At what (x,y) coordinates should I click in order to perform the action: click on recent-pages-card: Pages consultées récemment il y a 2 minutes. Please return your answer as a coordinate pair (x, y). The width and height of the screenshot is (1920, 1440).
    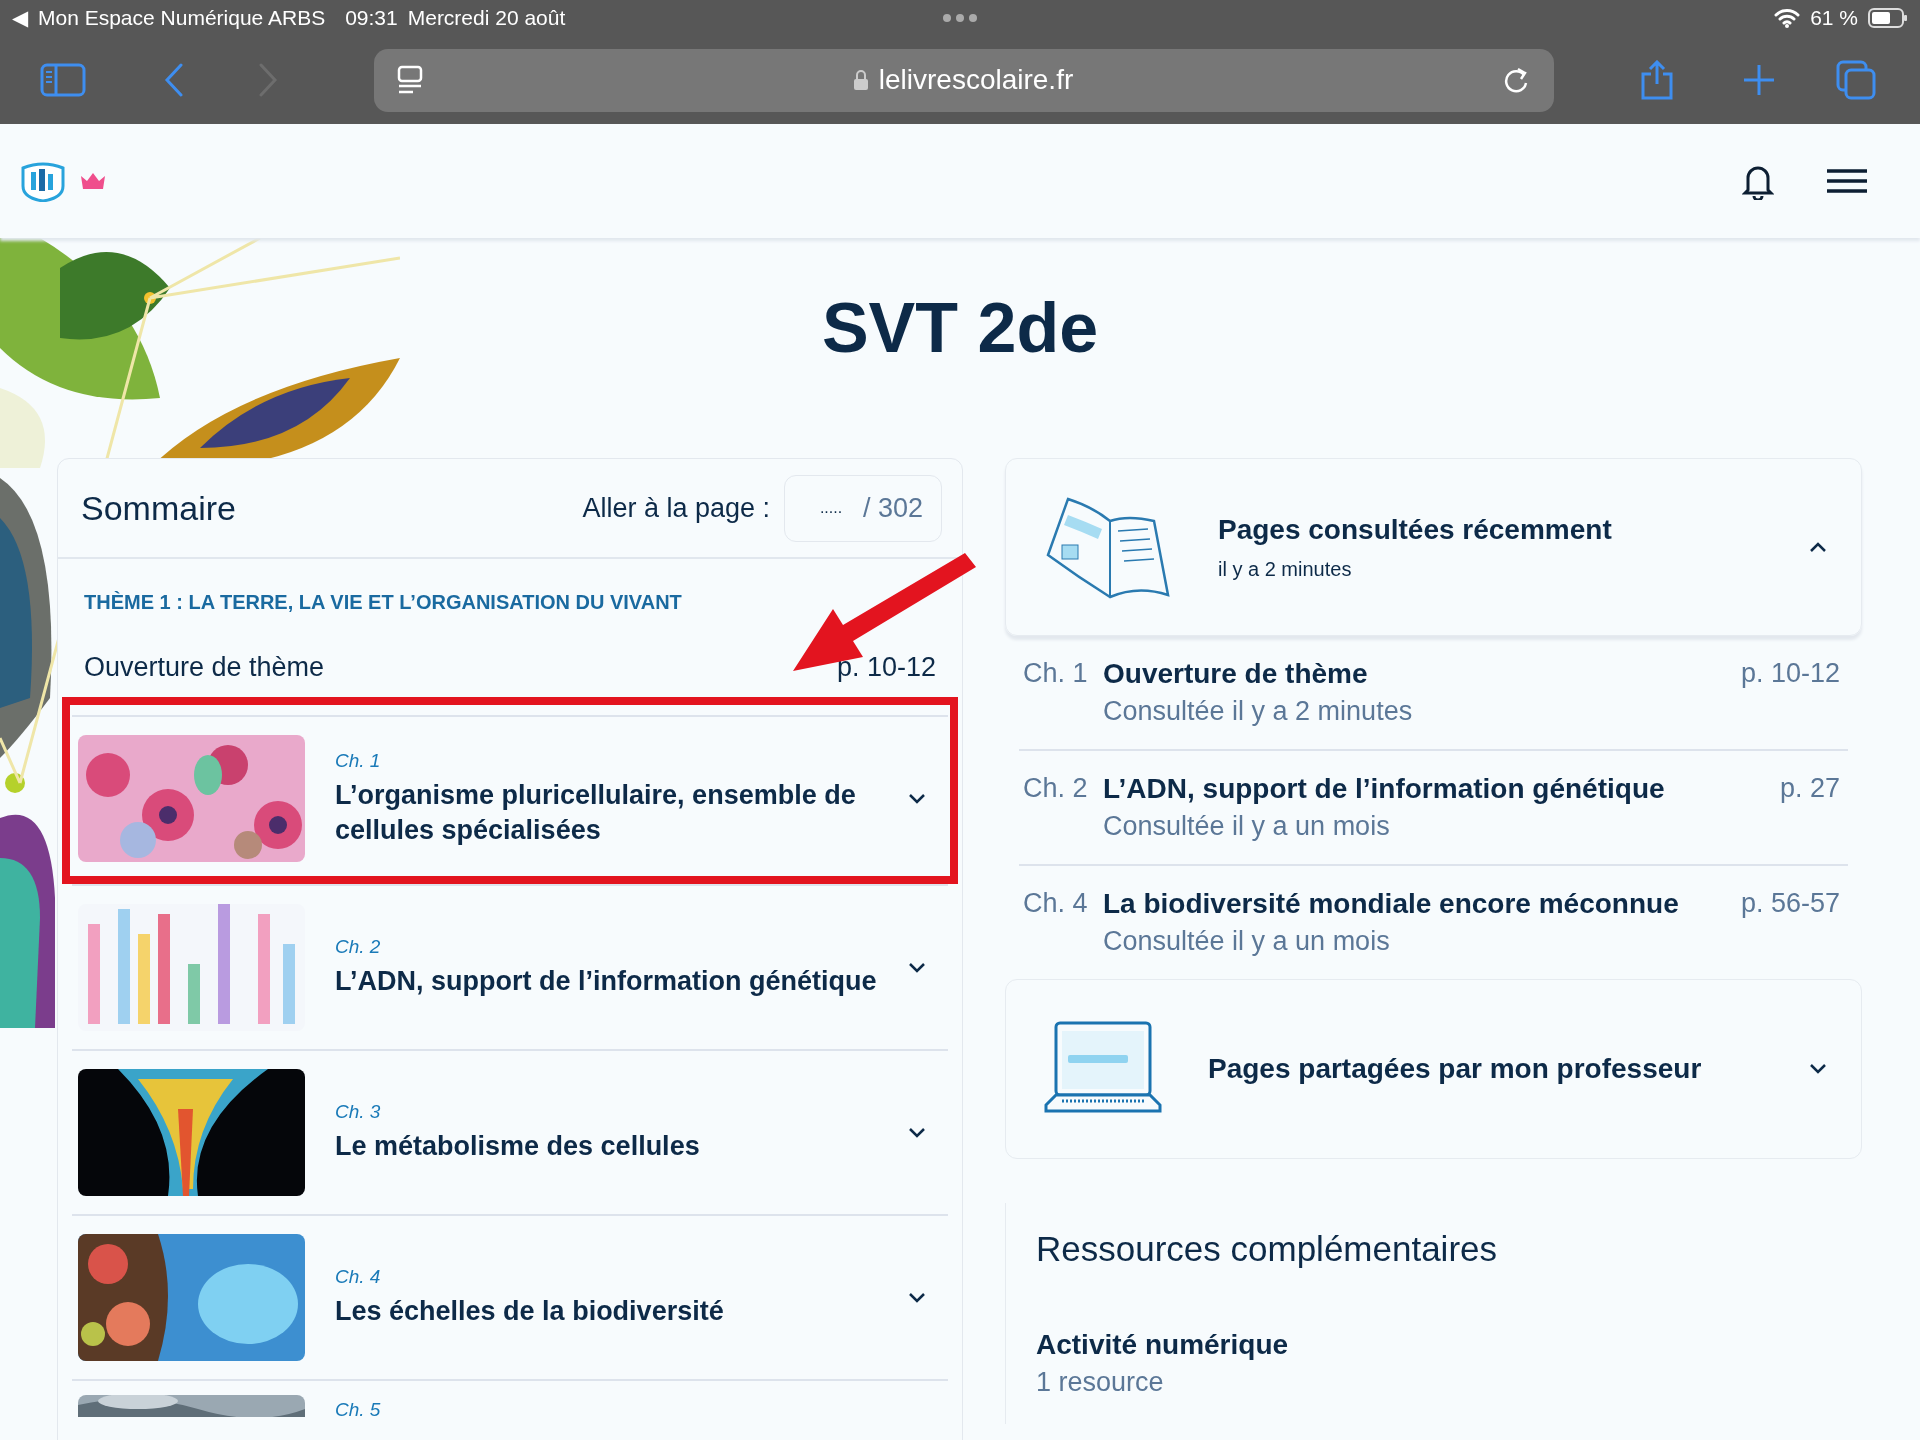
    Looking at the image, I should click on (1433, 547).